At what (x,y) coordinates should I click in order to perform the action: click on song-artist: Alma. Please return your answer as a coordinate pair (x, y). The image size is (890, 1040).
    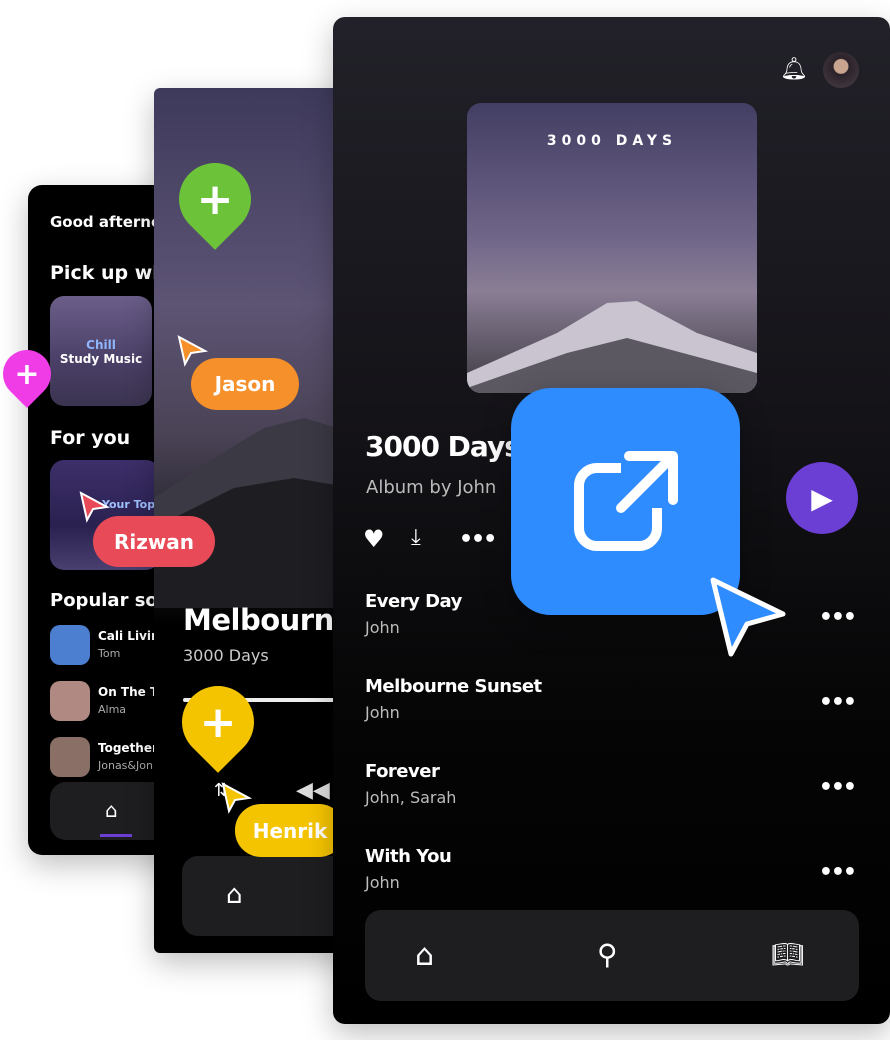
    Looking at the image, I should click on (112, 709).